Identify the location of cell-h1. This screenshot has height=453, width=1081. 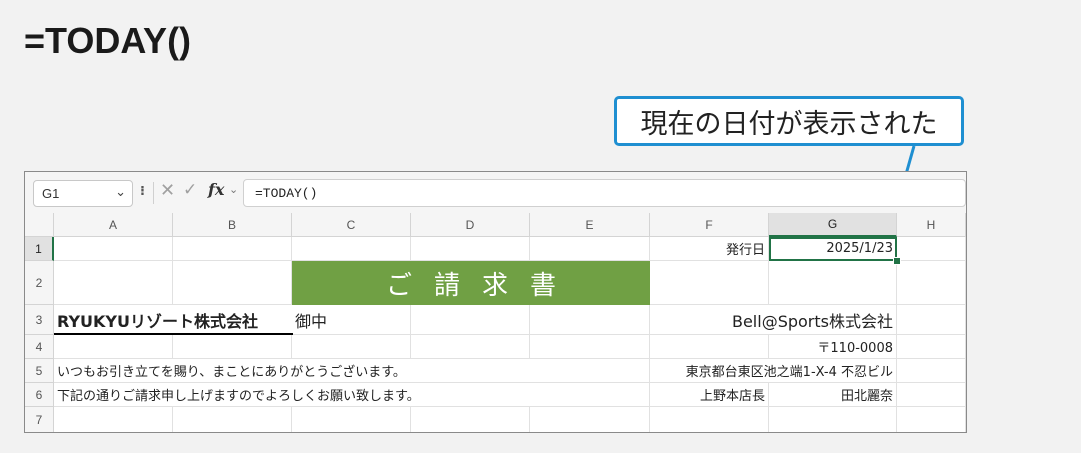
(931, 249).